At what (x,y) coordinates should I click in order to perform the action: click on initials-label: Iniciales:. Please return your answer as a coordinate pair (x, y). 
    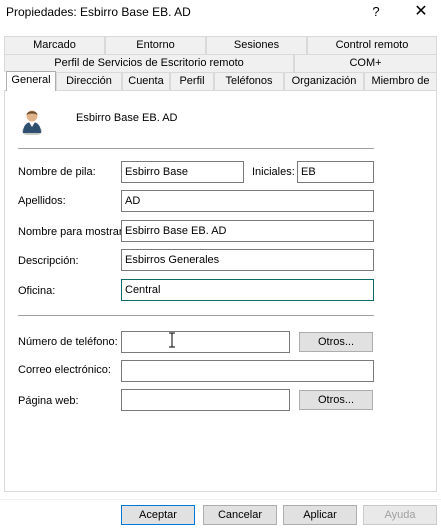
    Looking at the image, I should click on (273, 172).